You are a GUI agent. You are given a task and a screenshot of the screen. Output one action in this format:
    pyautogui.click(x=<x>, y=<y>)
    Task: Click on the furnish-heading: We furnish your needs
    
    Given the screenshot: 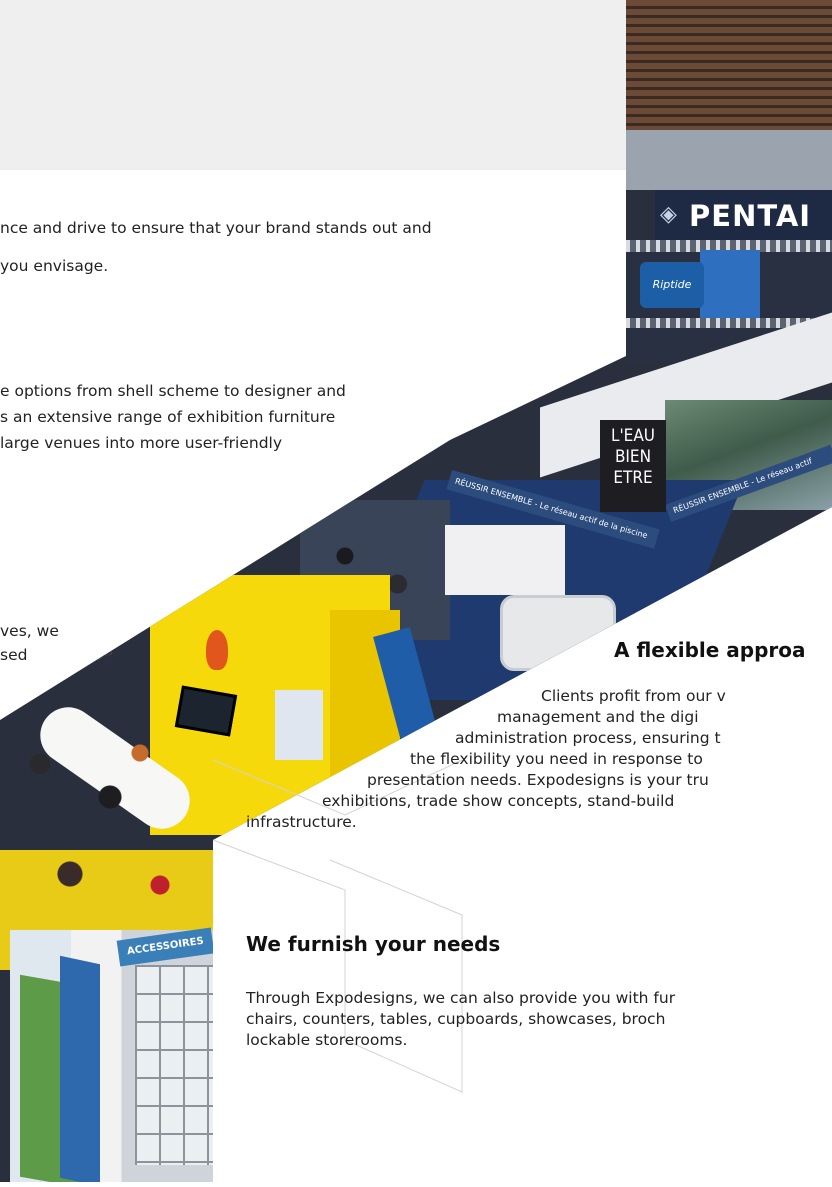 What is the action you would take?
    pyautogui.click(x=373, y=944)
    